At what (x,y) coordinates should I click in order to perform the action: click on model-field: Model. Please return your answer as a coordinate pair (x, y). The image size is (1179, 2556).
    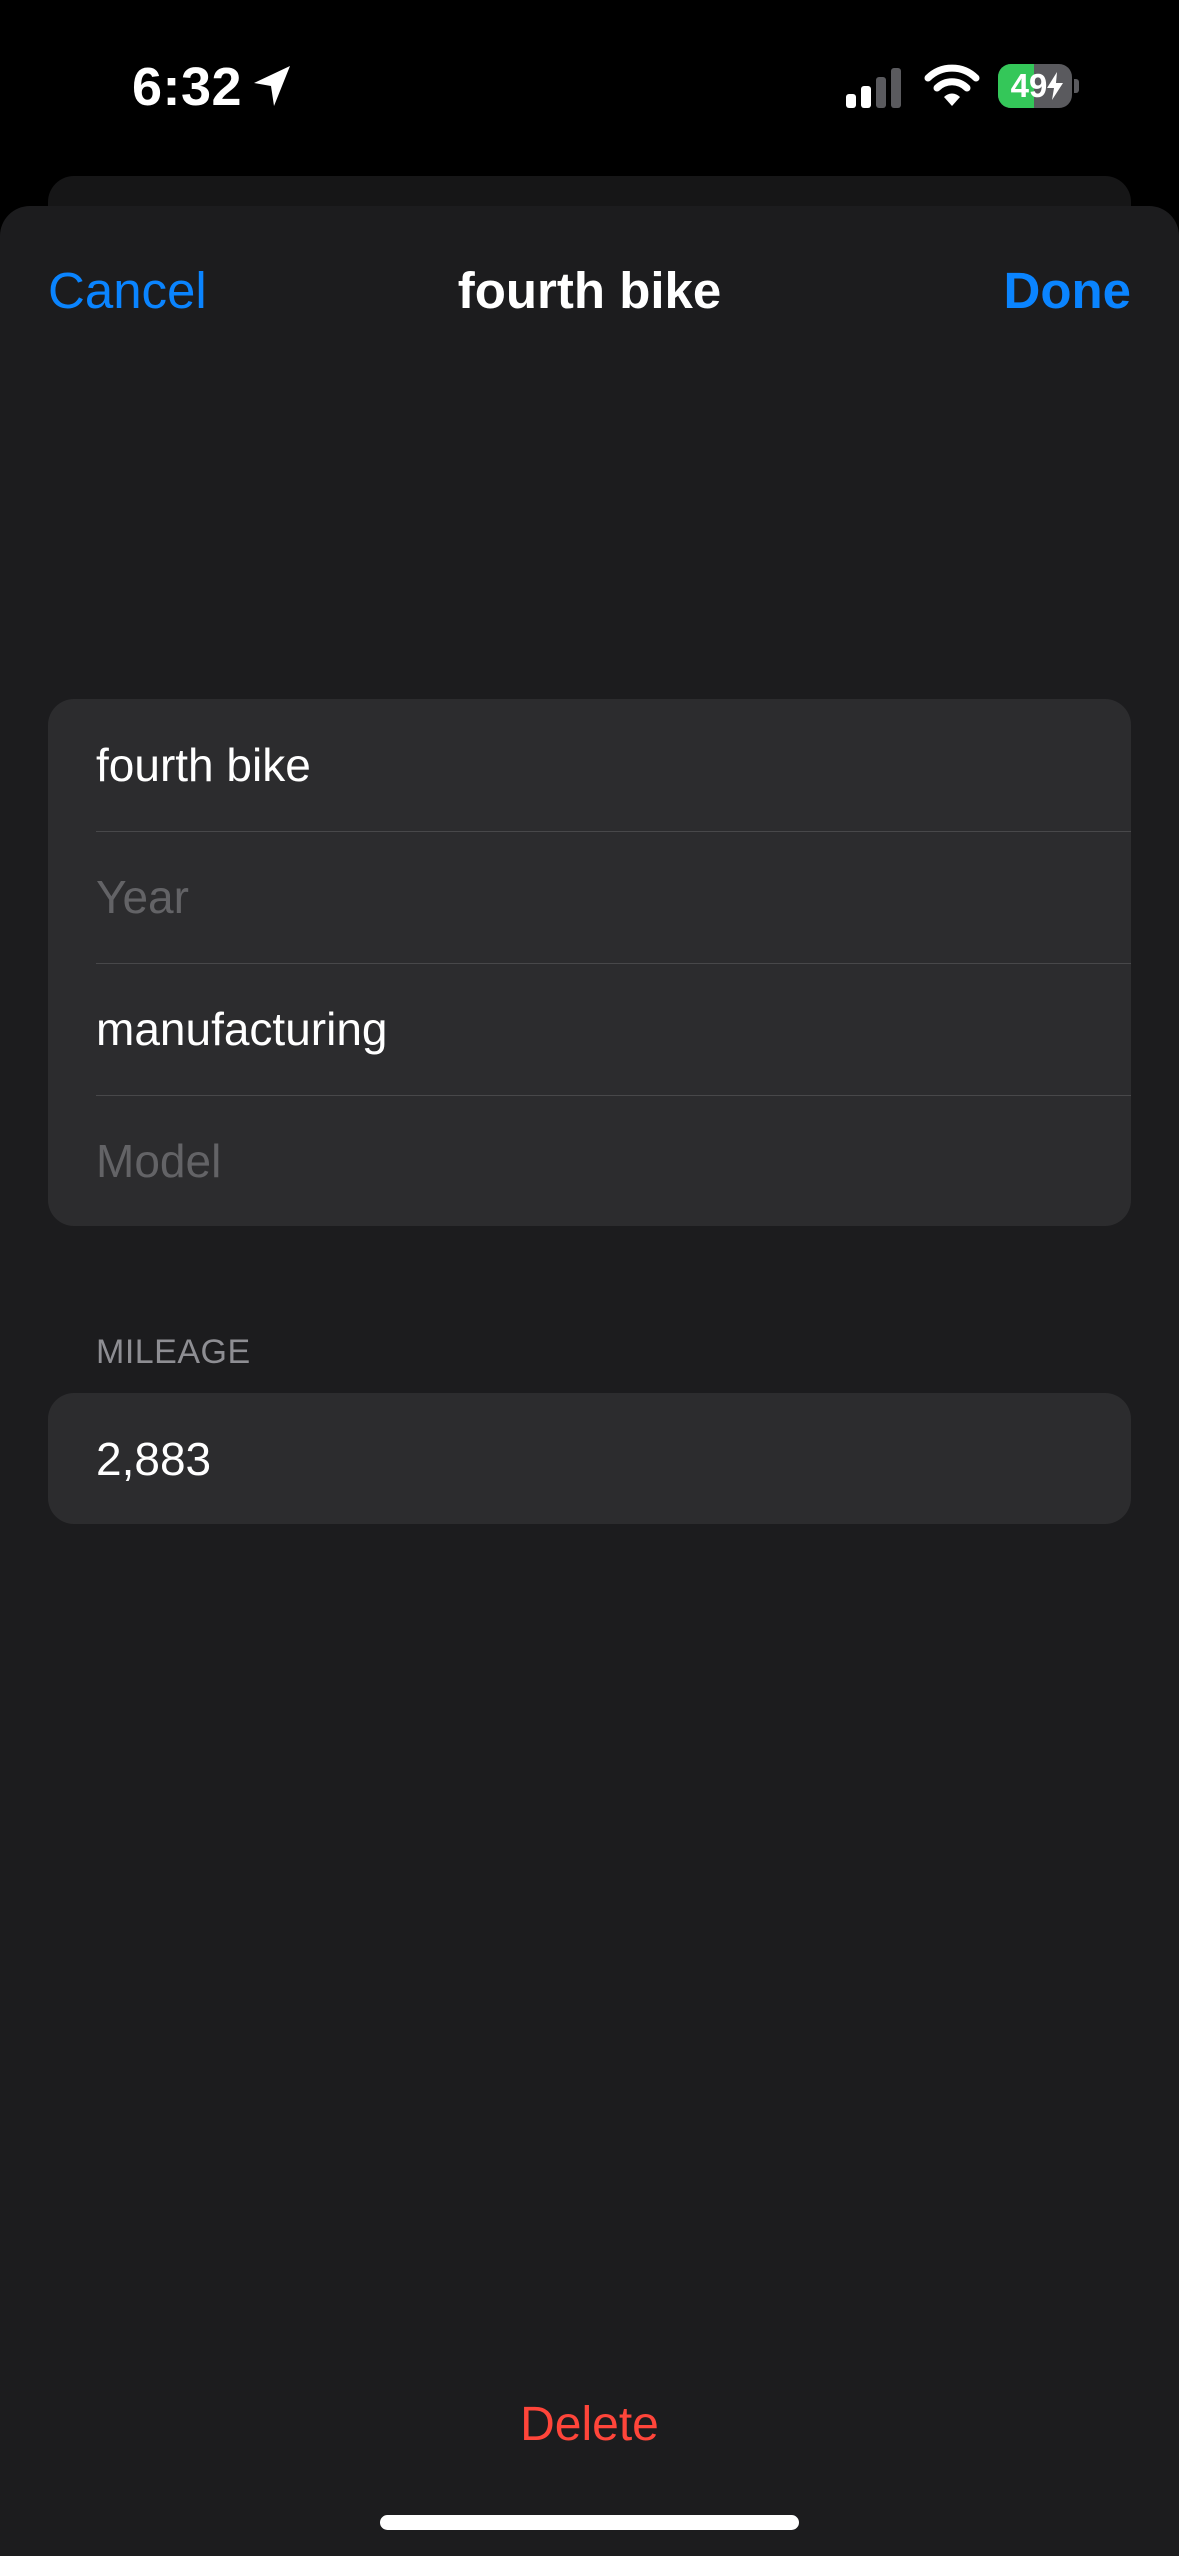
    Looking at the image, I should click on (589, 1160).